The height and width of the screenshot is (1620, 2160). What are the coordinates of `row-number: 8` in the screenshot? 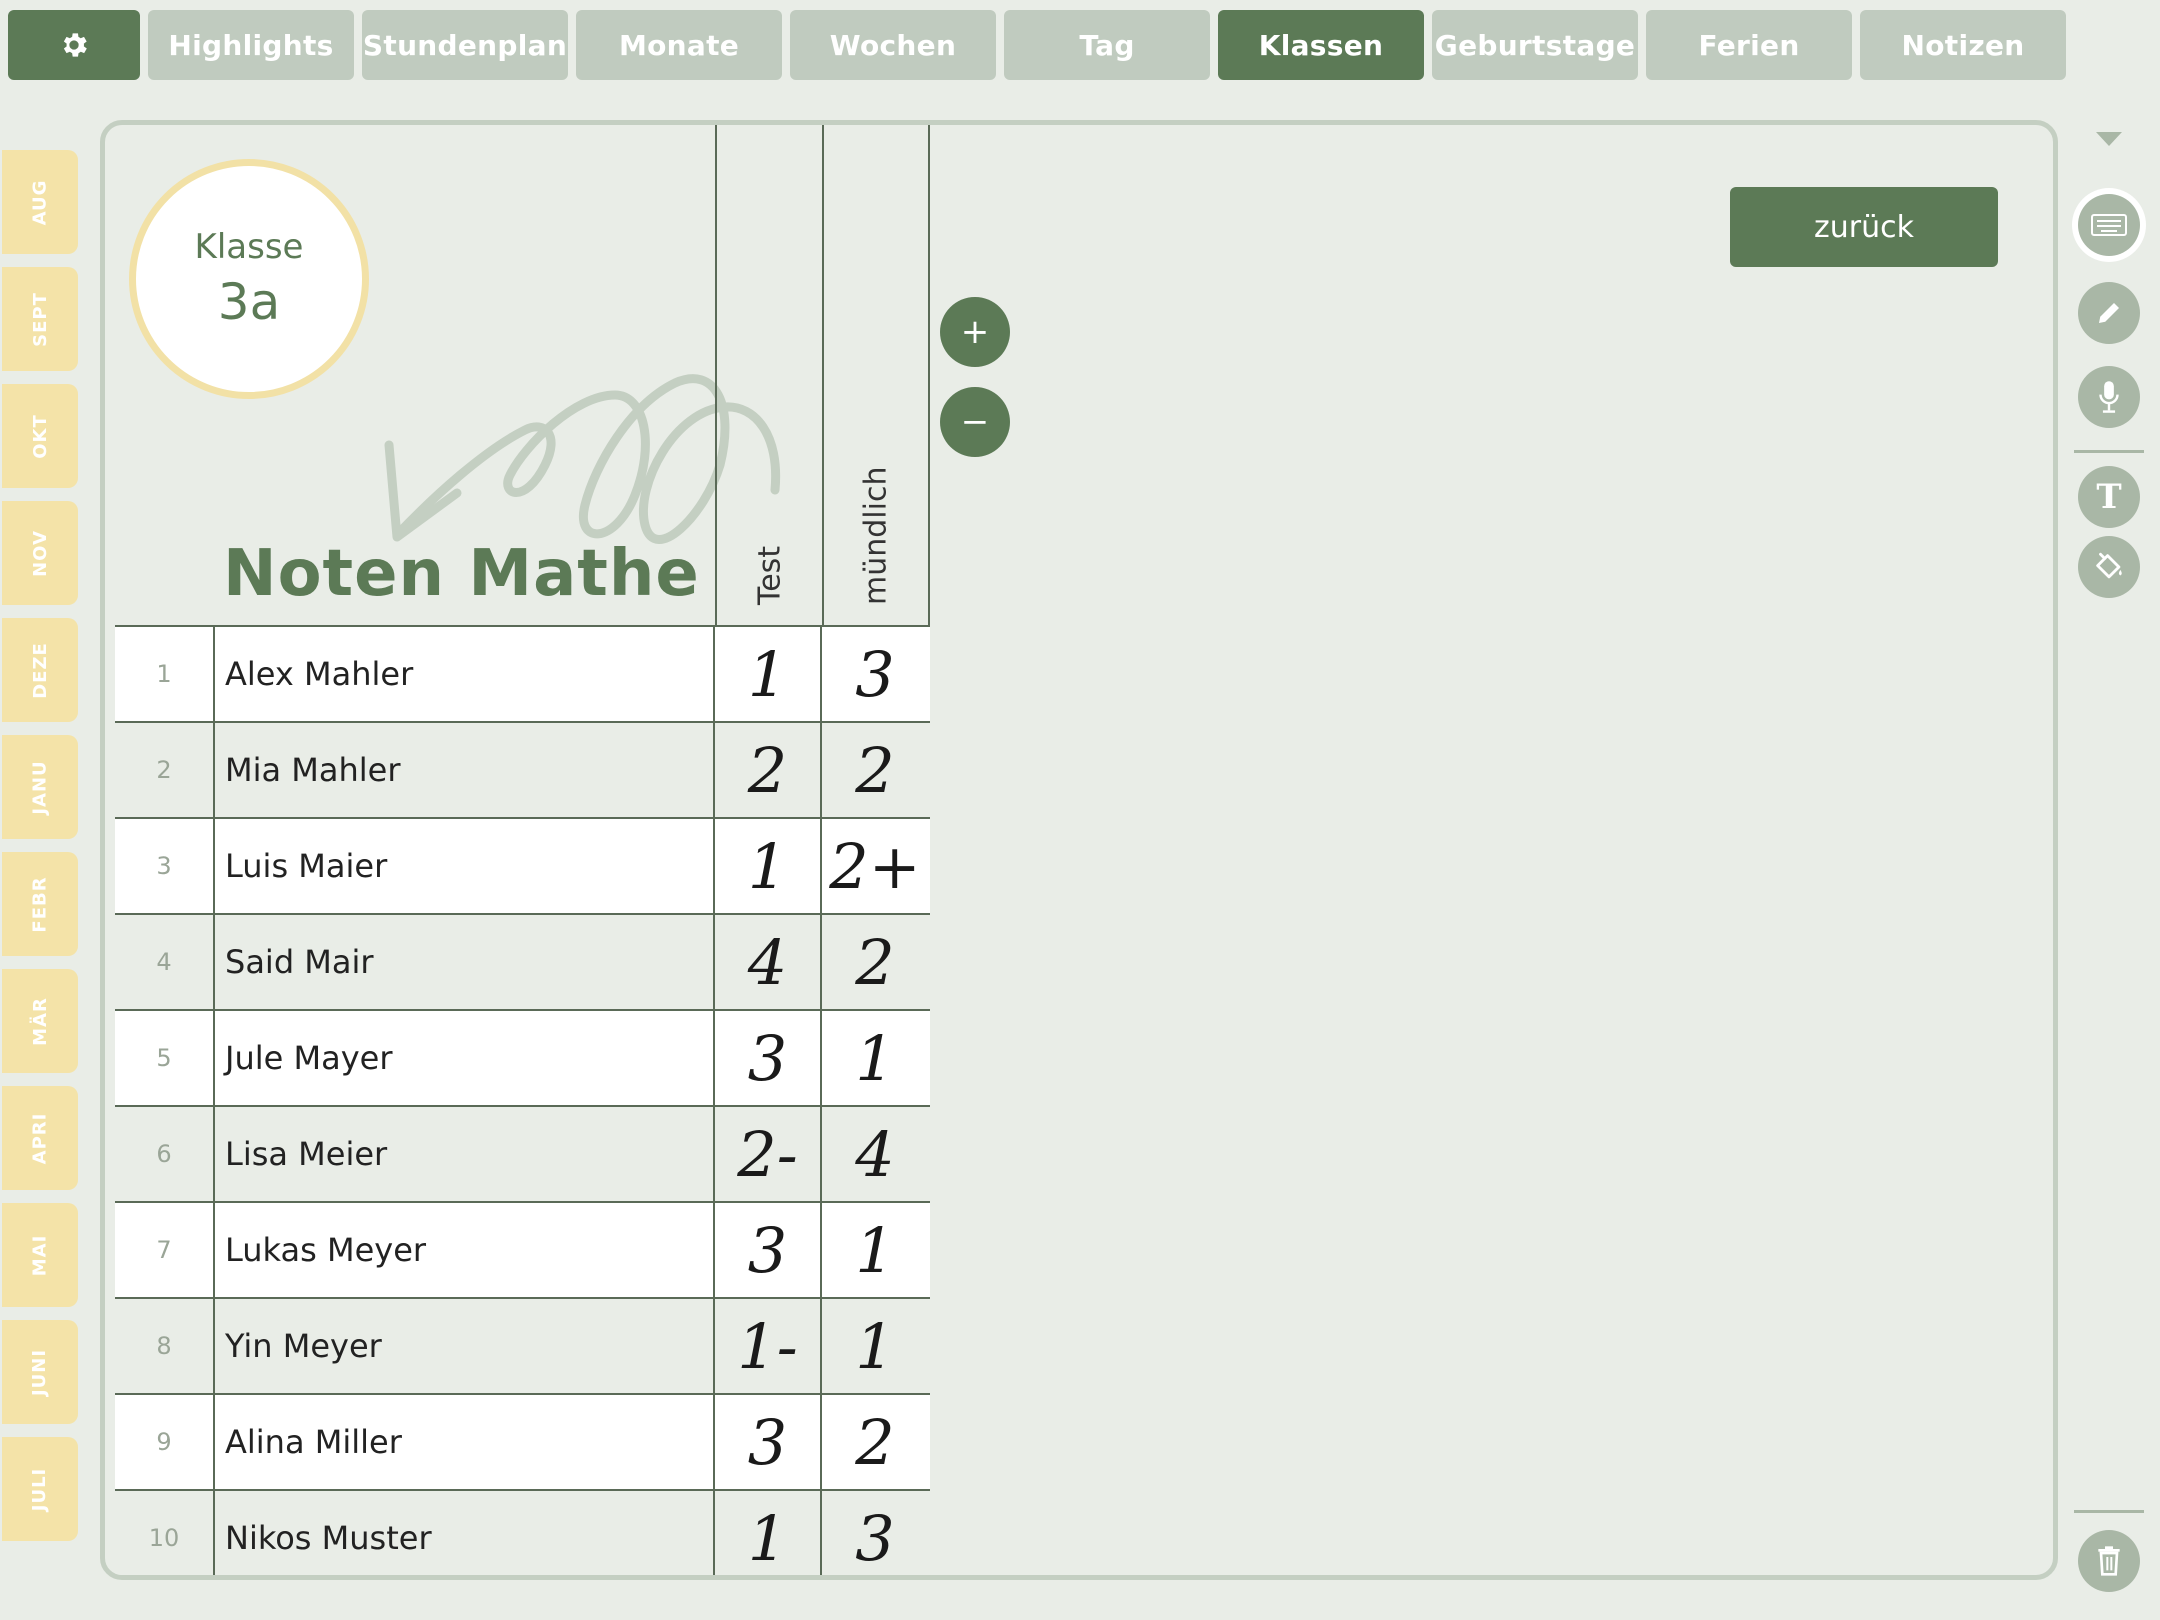 It's located at (165, 1346).